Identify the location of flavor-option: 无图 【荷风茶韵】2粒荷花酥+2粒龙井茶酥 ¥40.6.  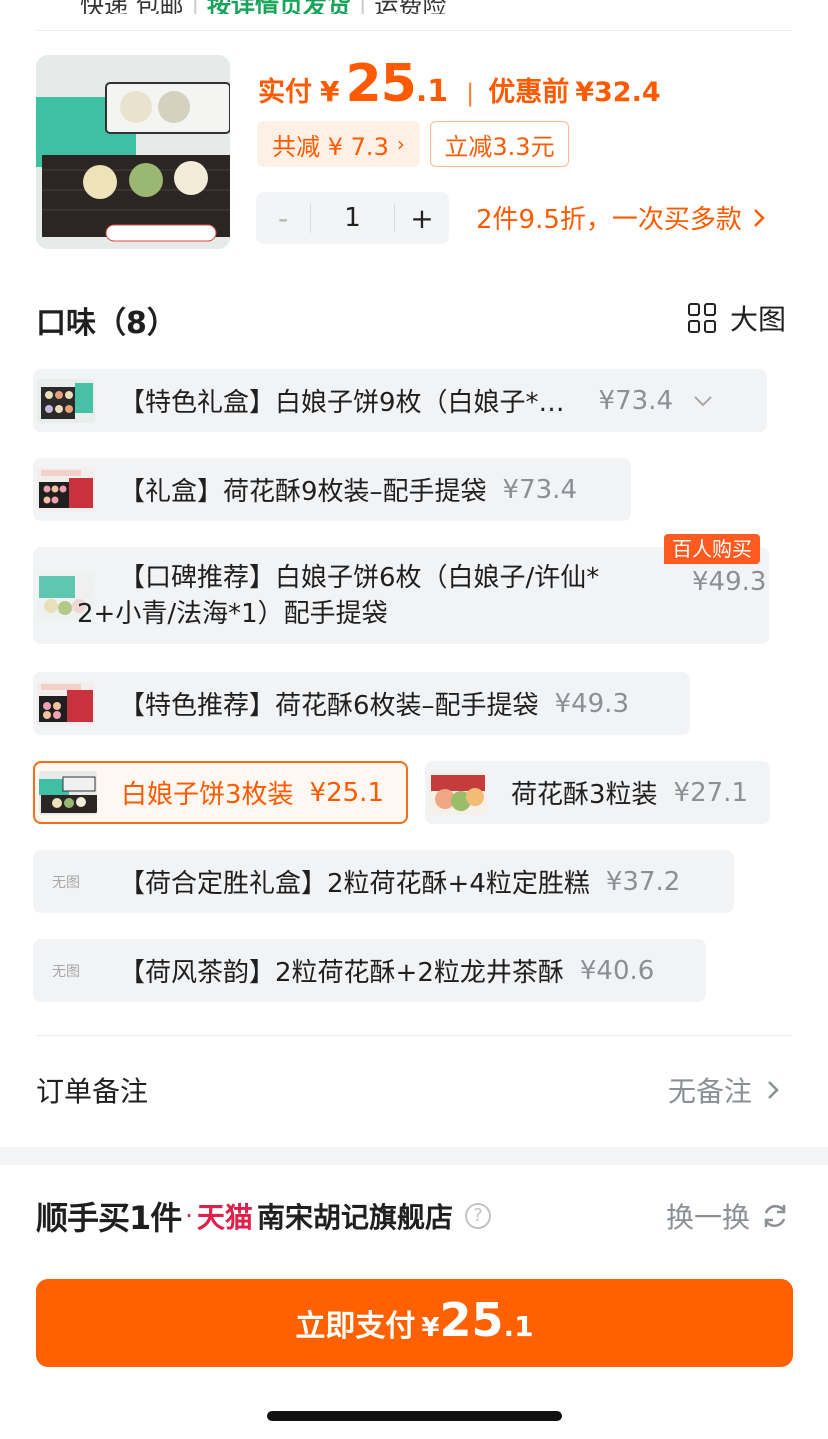
(369, 970).